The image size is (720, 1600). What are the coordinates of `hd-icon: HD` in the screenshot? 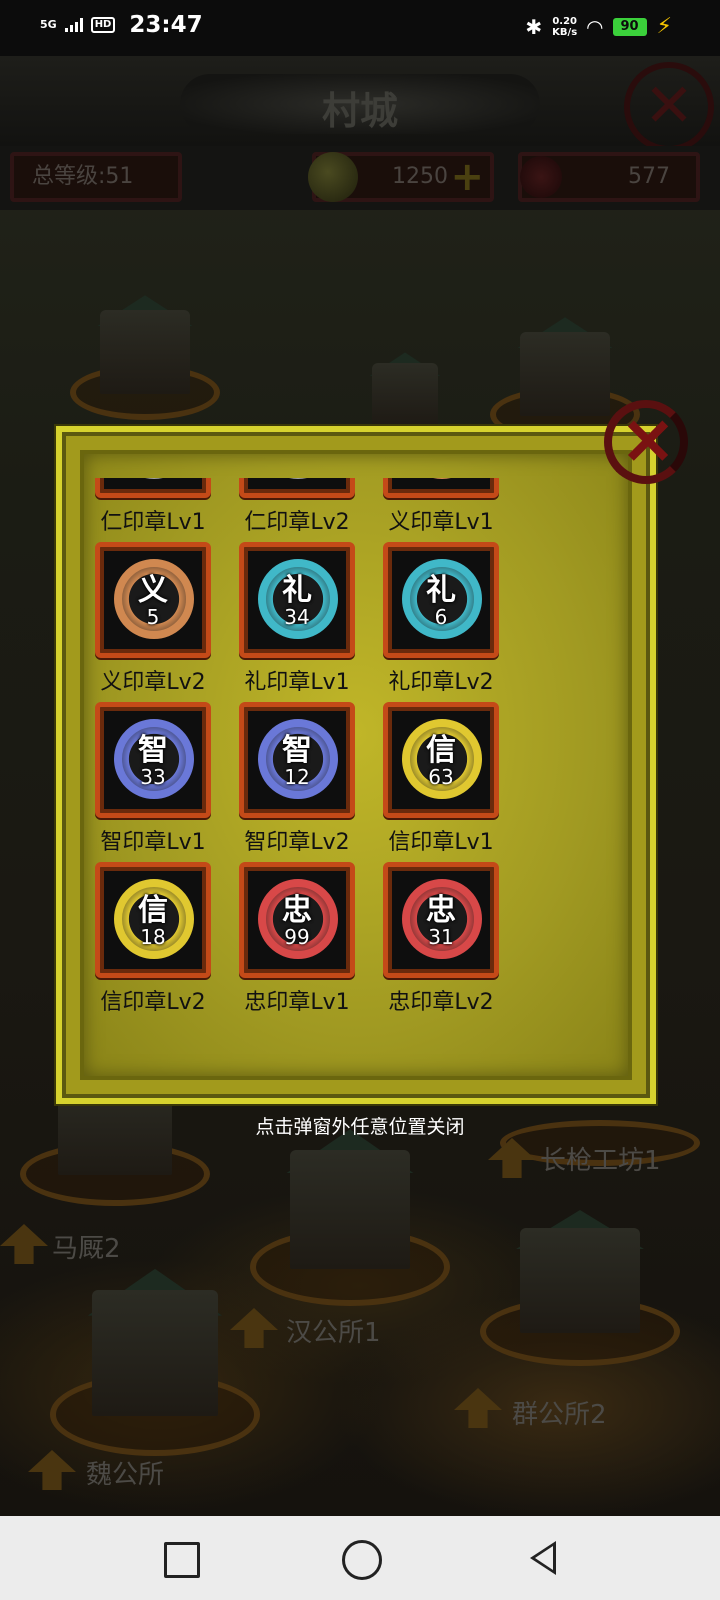 It's located at (103, 25).